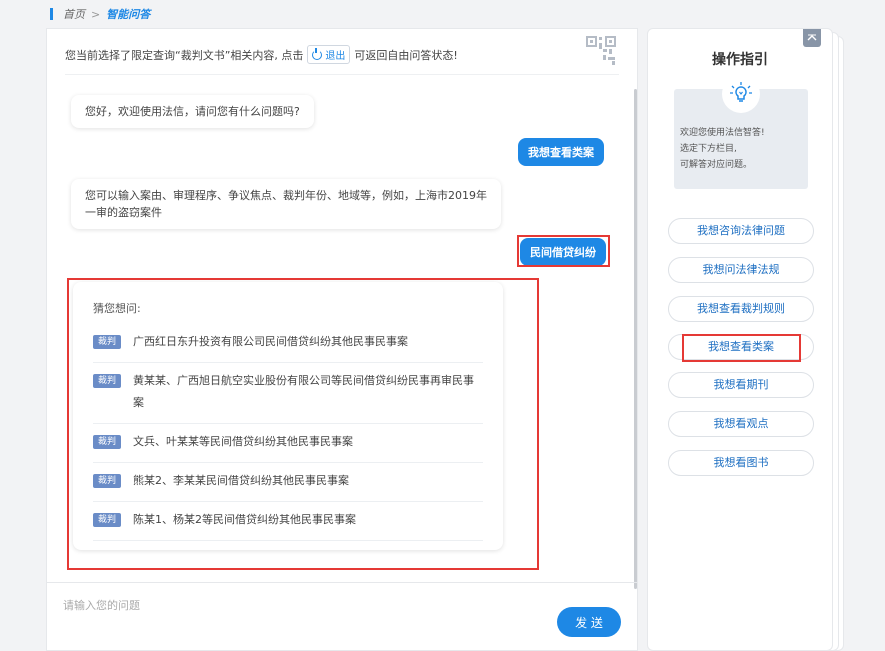 Image resolution: width=885 pixels, height=651 pixels. Describe the element at coordinates (317, 53) in the screenshot. I see `power-icon` at that location.